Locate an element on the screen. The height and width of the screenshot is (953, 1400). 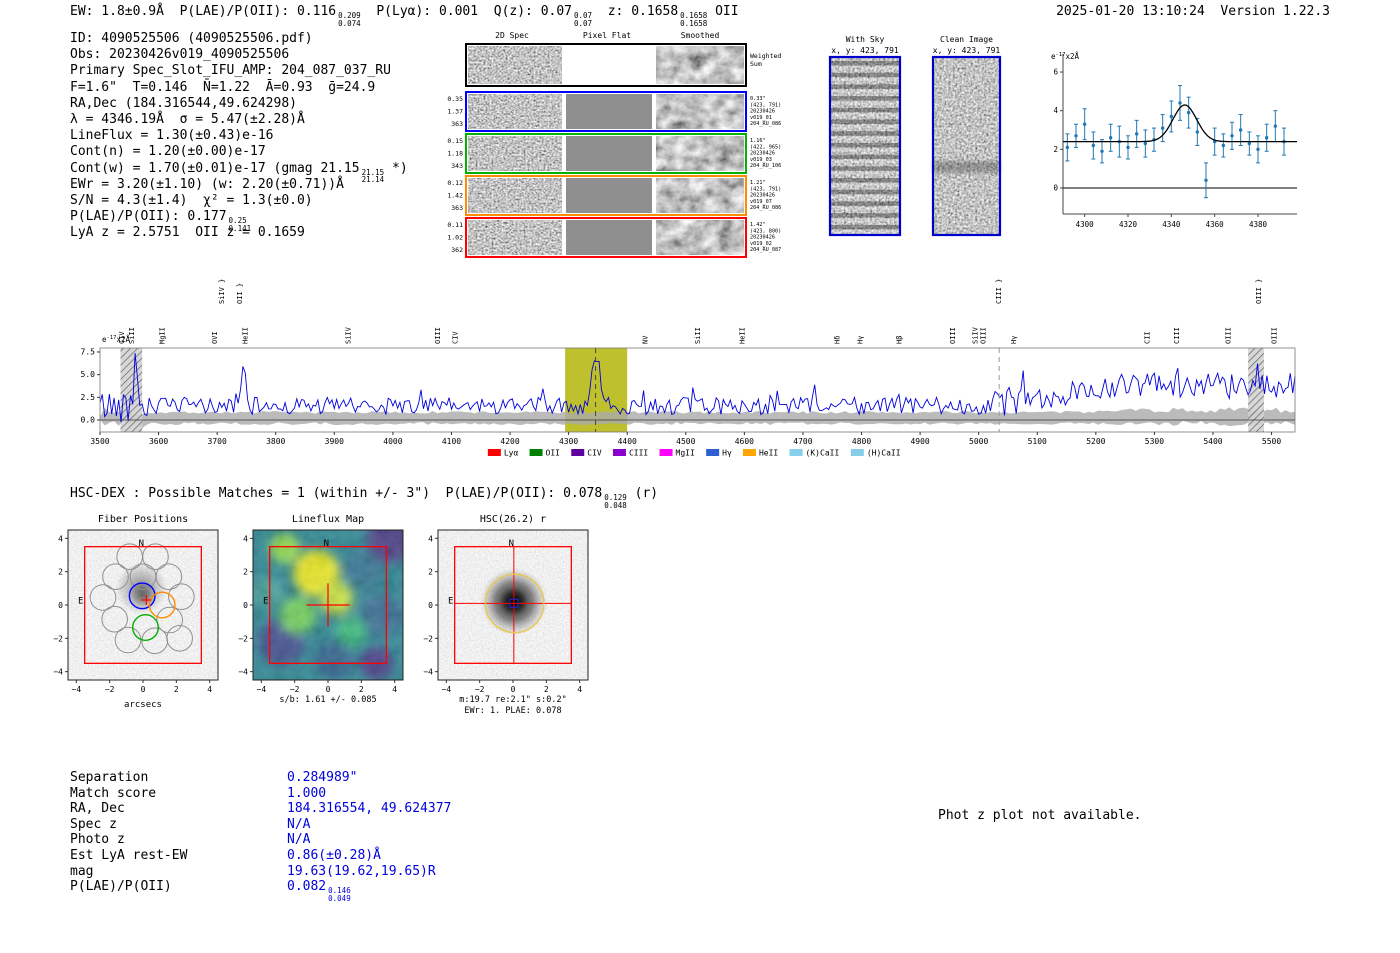
axis-tick-label: 5500 is located at coordinates (1271, 441).